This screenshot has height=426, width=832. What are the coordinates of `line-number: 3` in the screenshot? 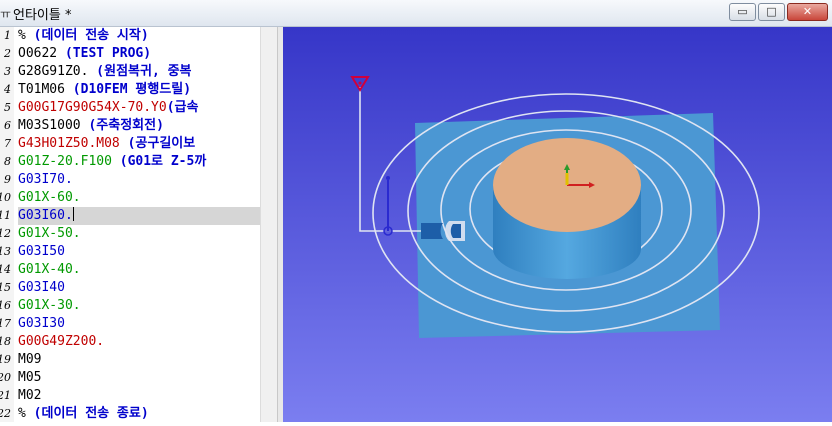 It's located at (7, 71).